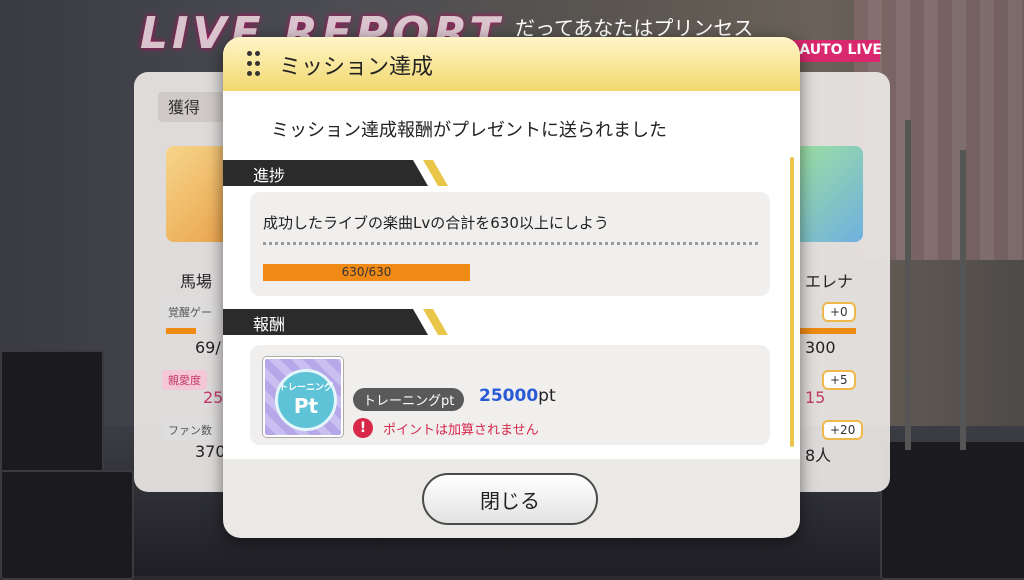 This screenshot has height=580, width=1024. Describe the element at coordinates (818, 455) in the screenshot. I see `fans-value-right: 8人` at that location.